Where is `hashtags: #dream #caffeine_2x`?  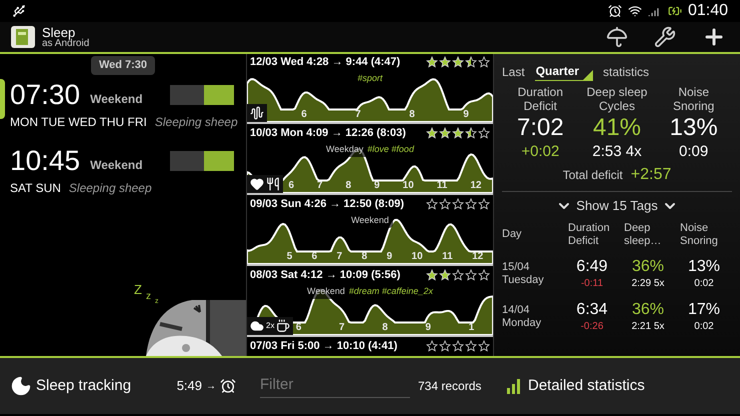 hashtags: #dream #caffeine_2x is located at coordinates (390, 291).